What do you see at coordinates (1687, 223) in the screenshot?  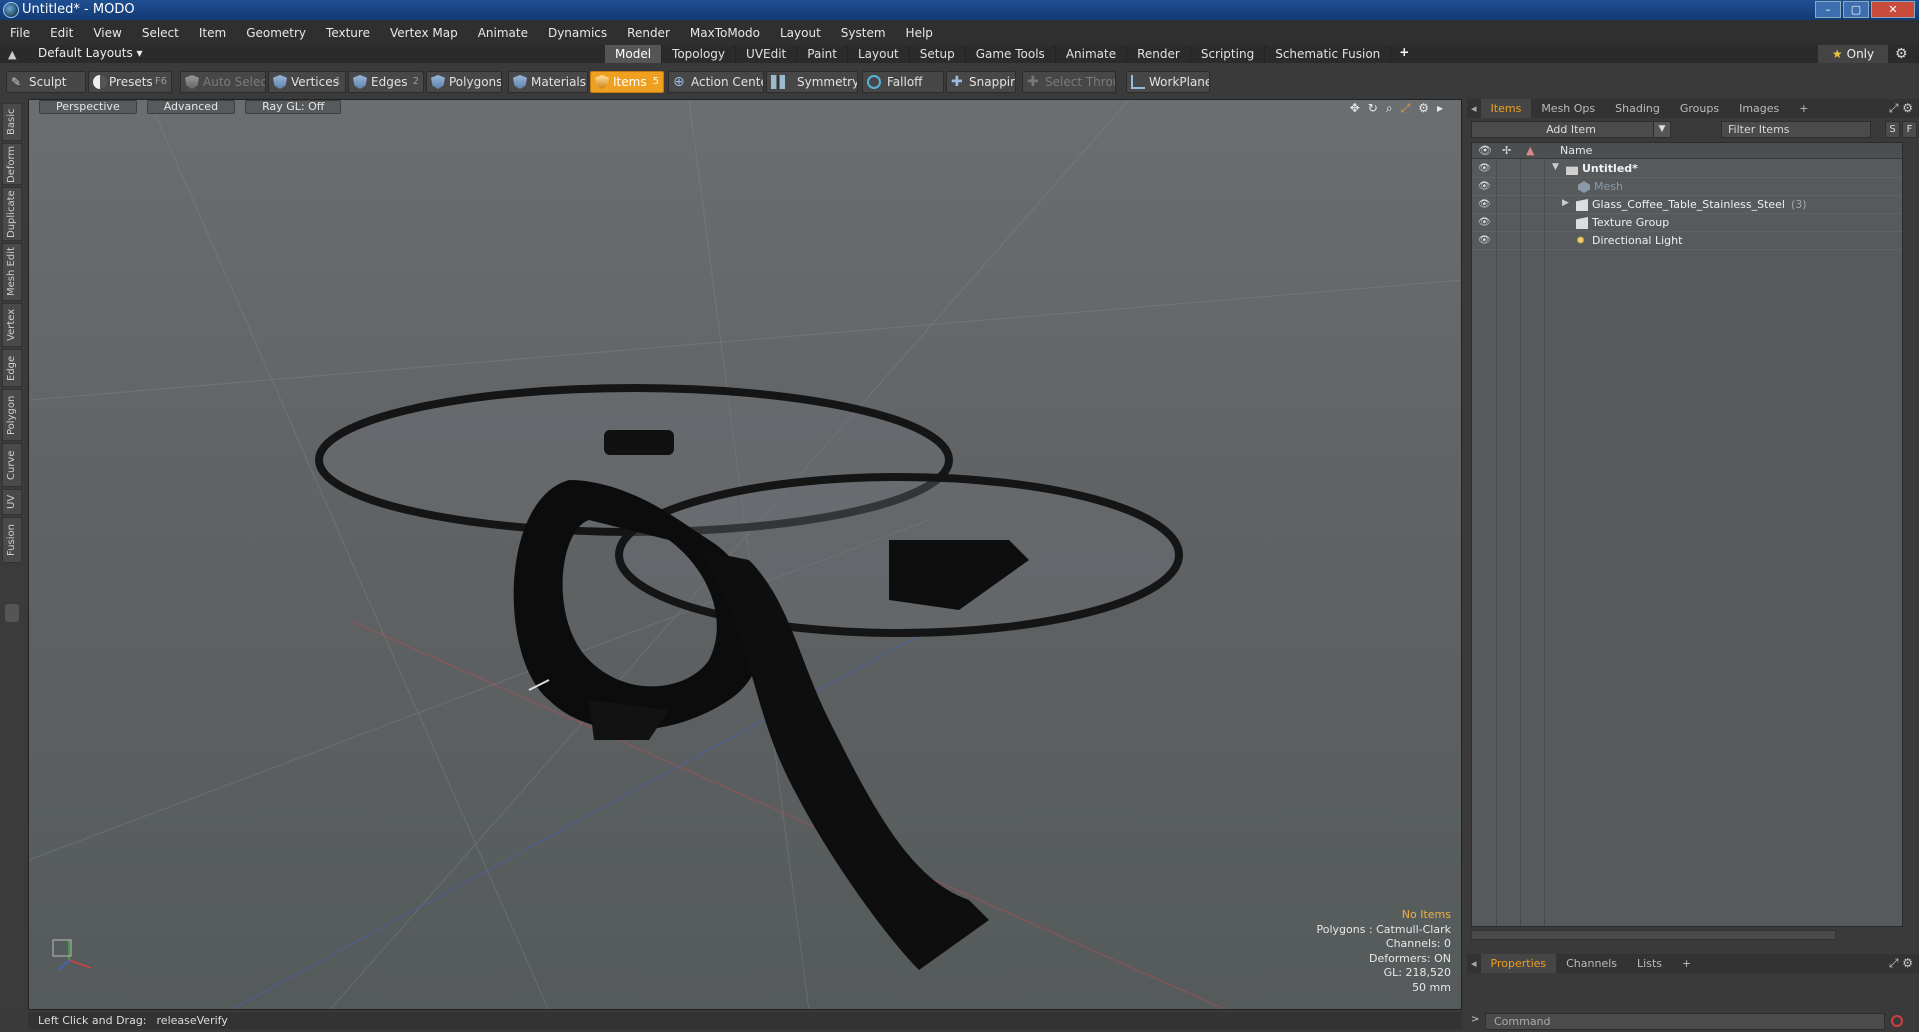 I see `list-item: 👁 Texture Group` at bounding box center [1687, 223].